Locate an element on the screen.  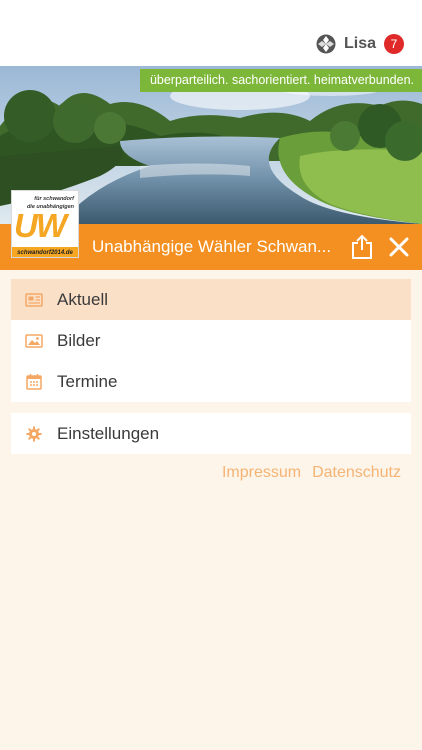
menu-item-termine: Termine is located at coordinates (211, 381).